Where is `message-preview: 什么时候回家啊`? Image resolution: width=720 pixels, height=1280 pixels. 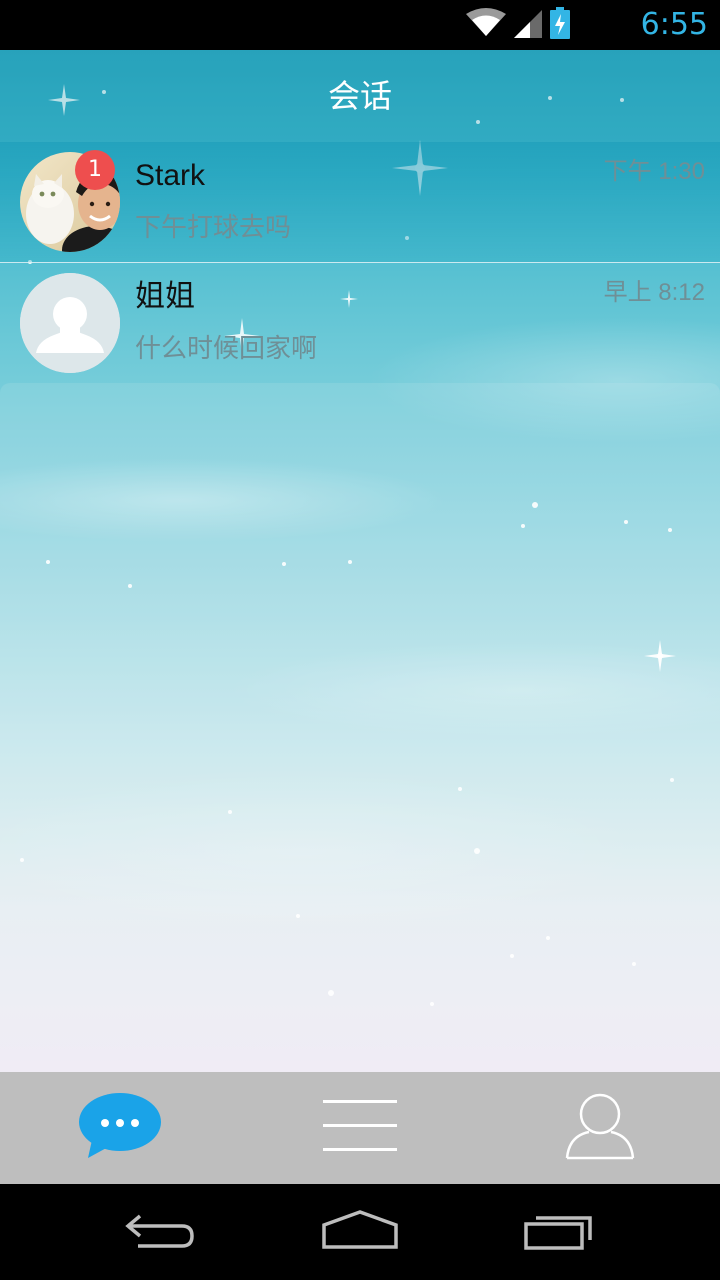 message-preview: 什么时候回家啊 is located at coordinates (226, 349).